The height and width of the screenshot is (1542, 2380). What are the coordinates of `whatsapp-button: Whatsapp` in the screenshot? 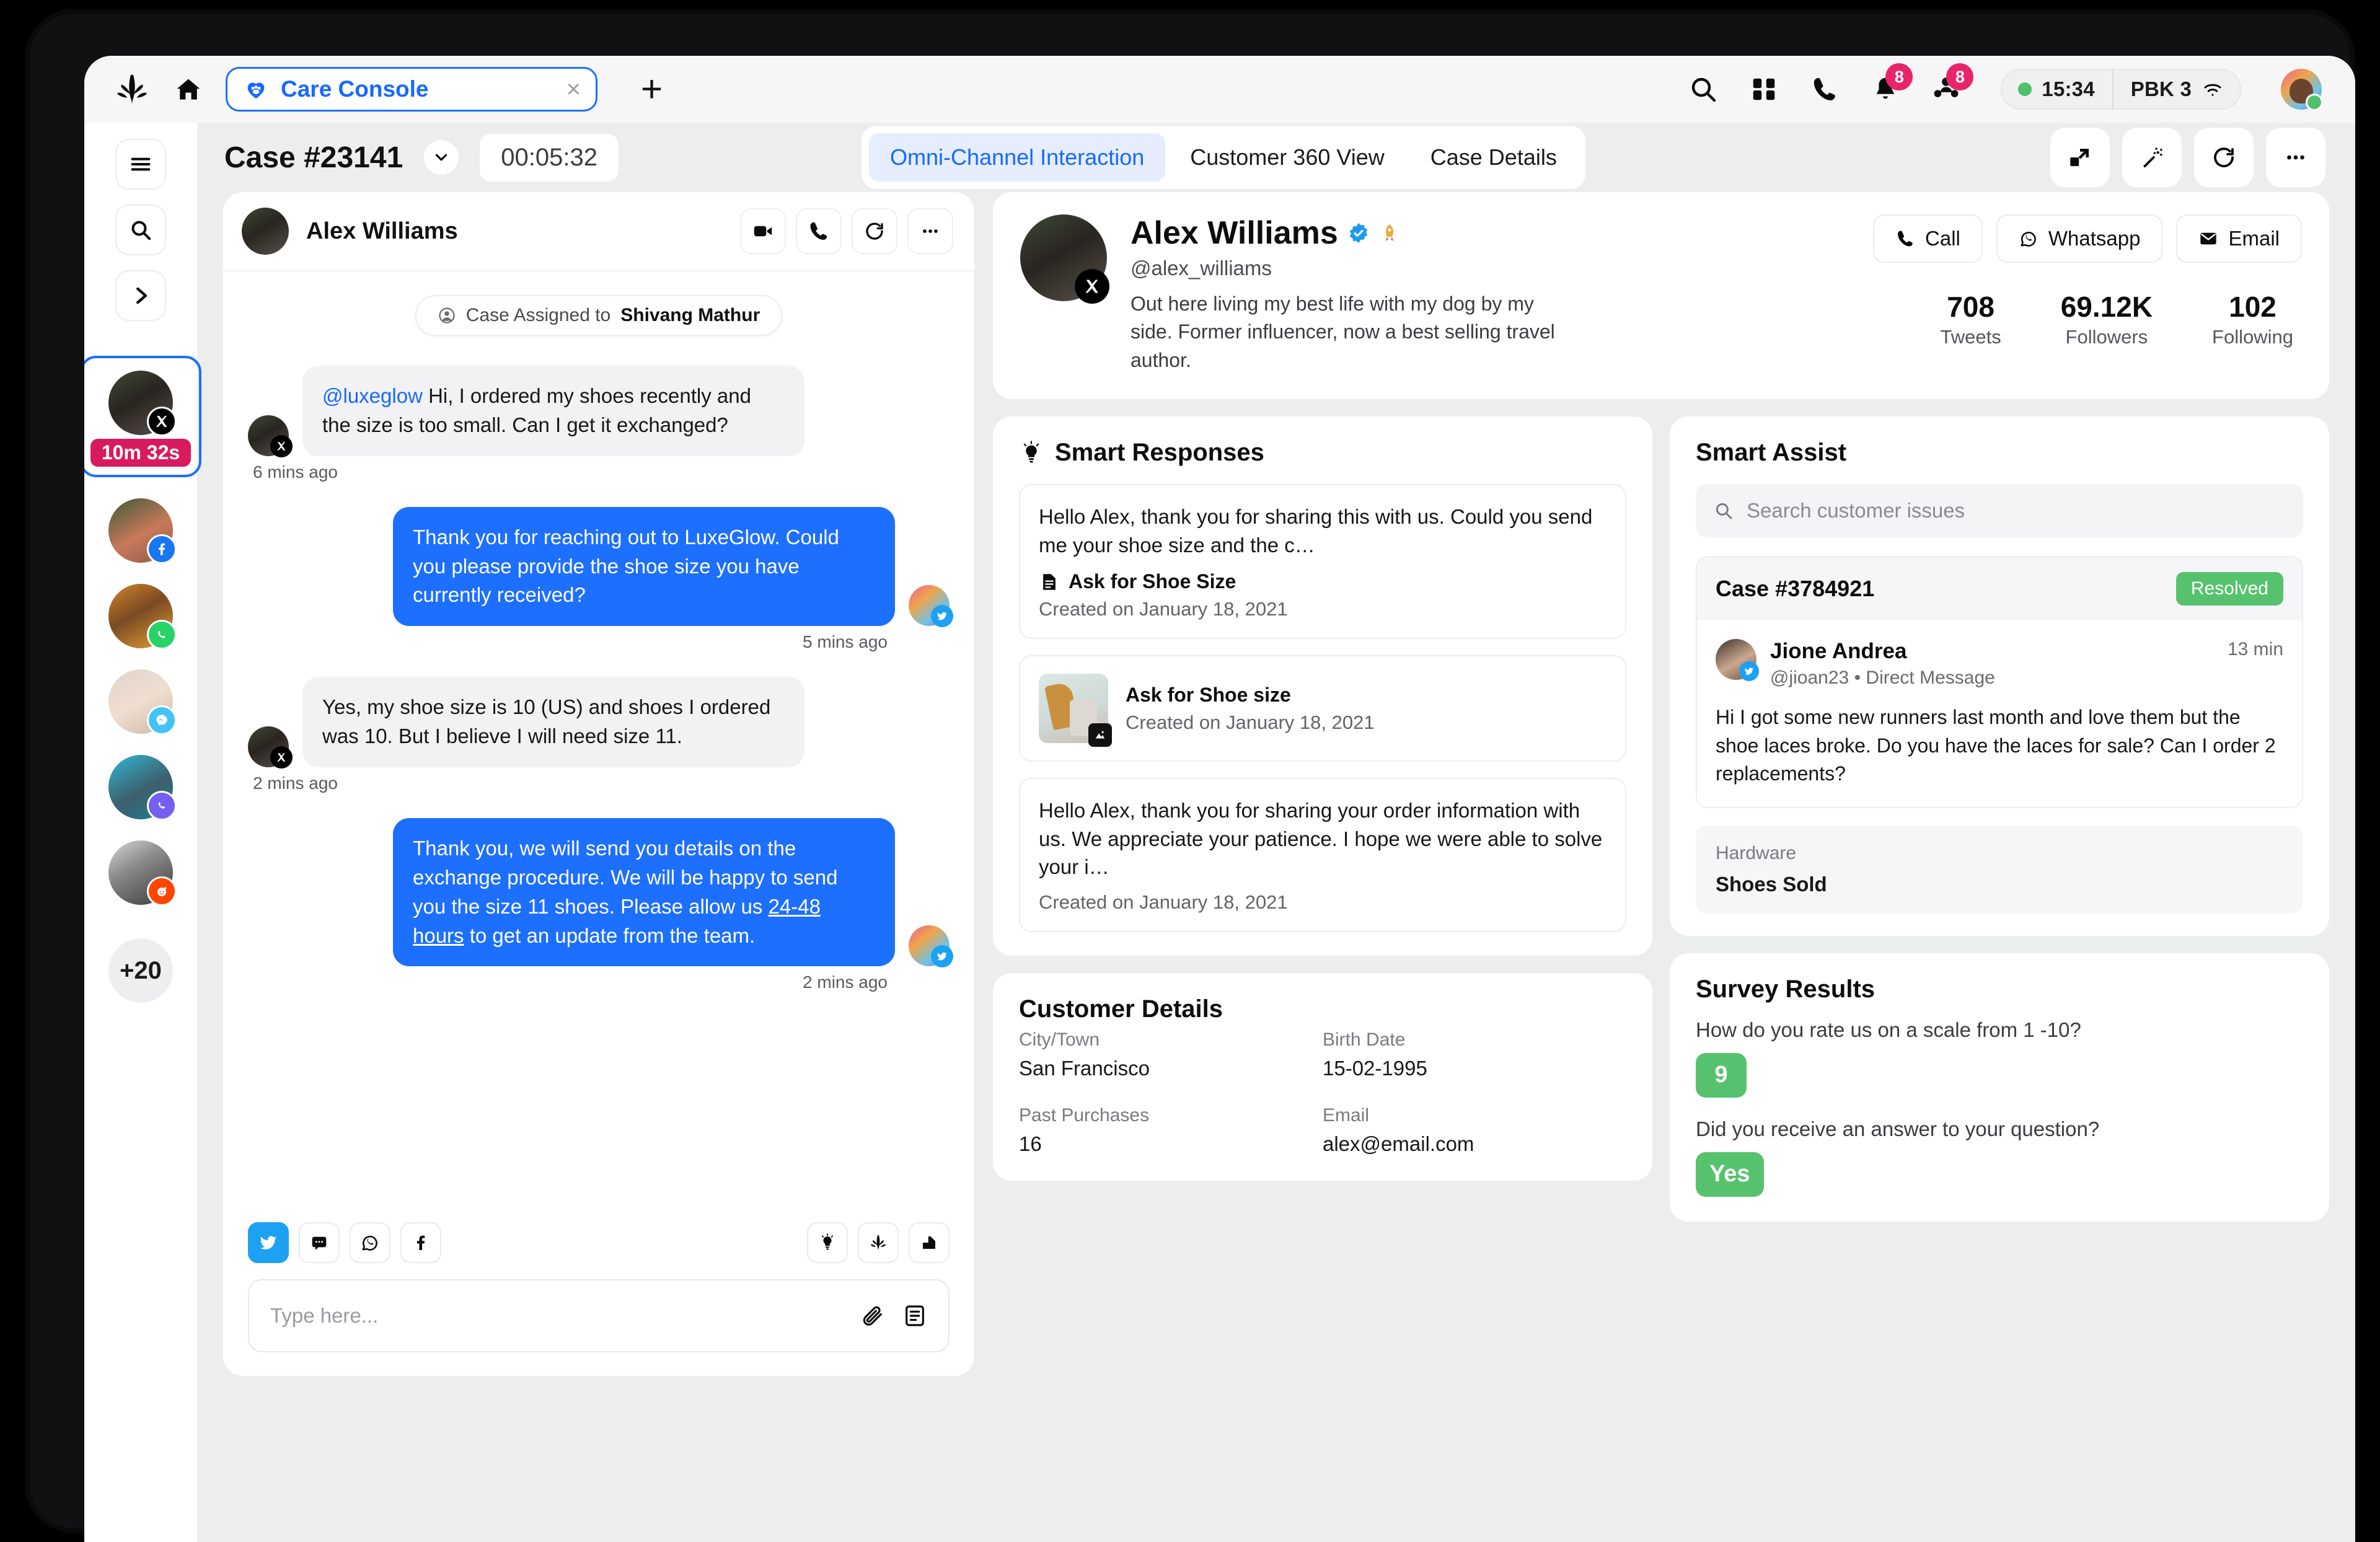 It's located at (2079, 238).